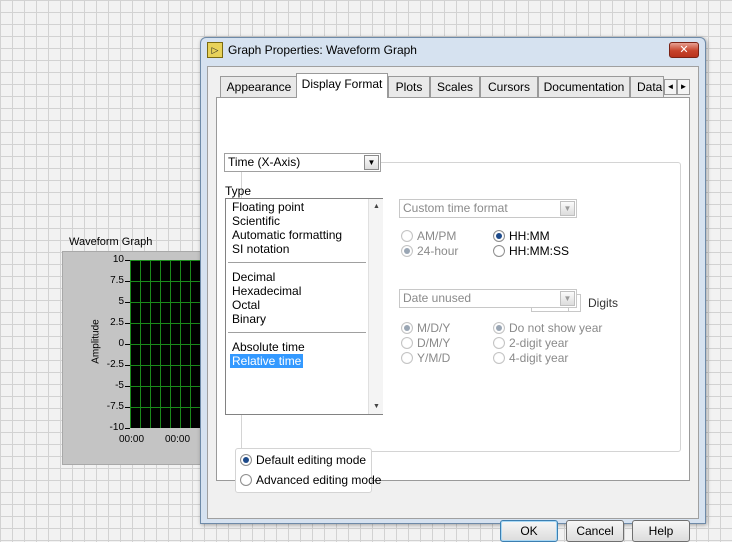 The width and height of the screenshot is (732, 542). I want to click on tab-scroll-left-icon: ◄, so click(670, 87).